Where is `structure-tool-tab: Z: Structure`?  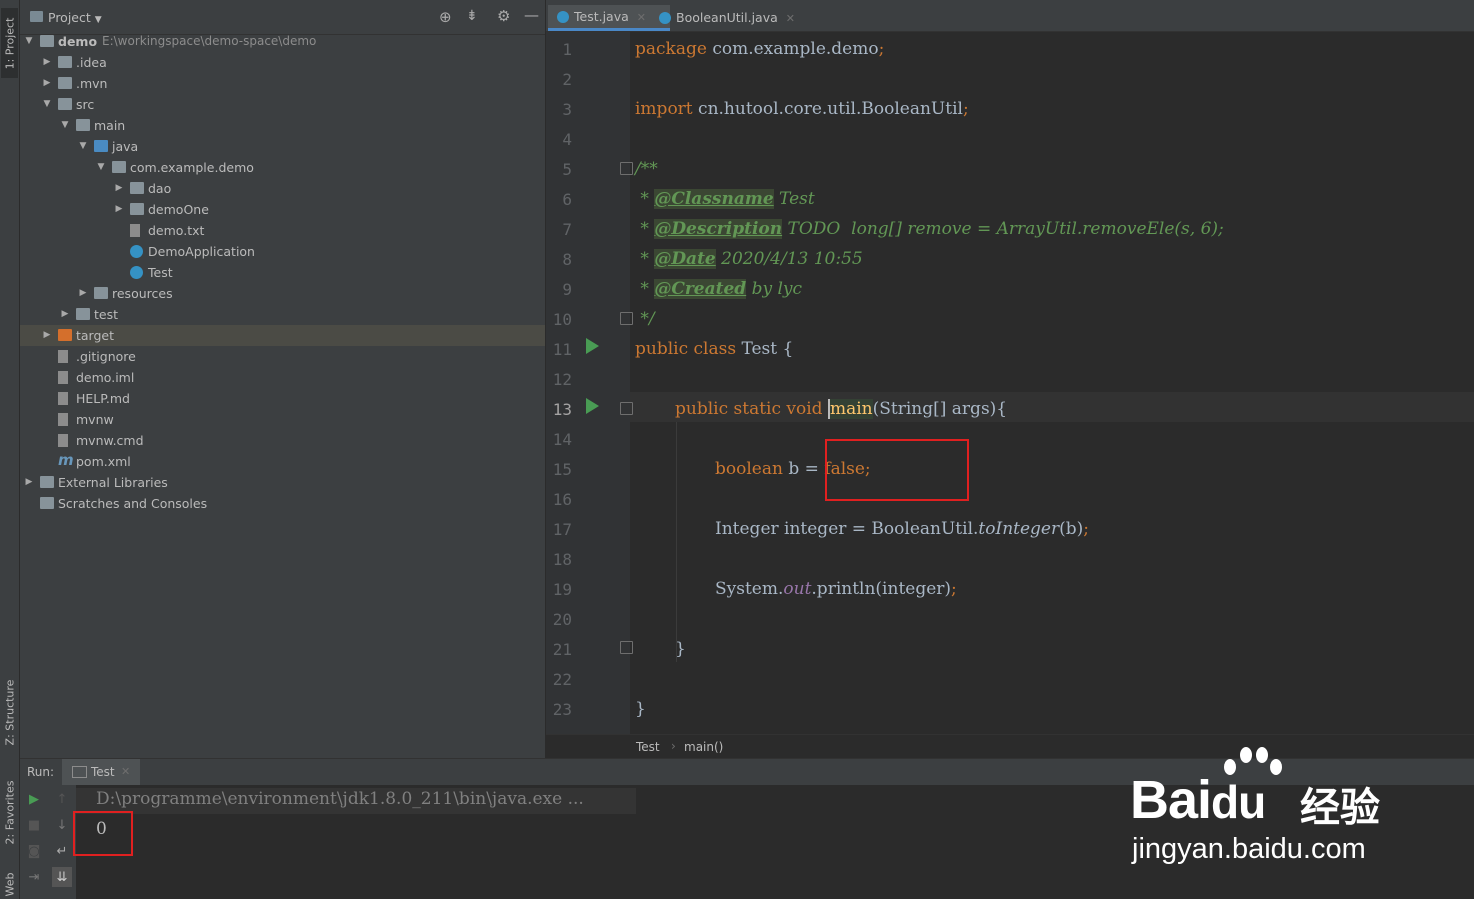 structure-tool-tab: Z: Structure is located at coordinates (9, 712).